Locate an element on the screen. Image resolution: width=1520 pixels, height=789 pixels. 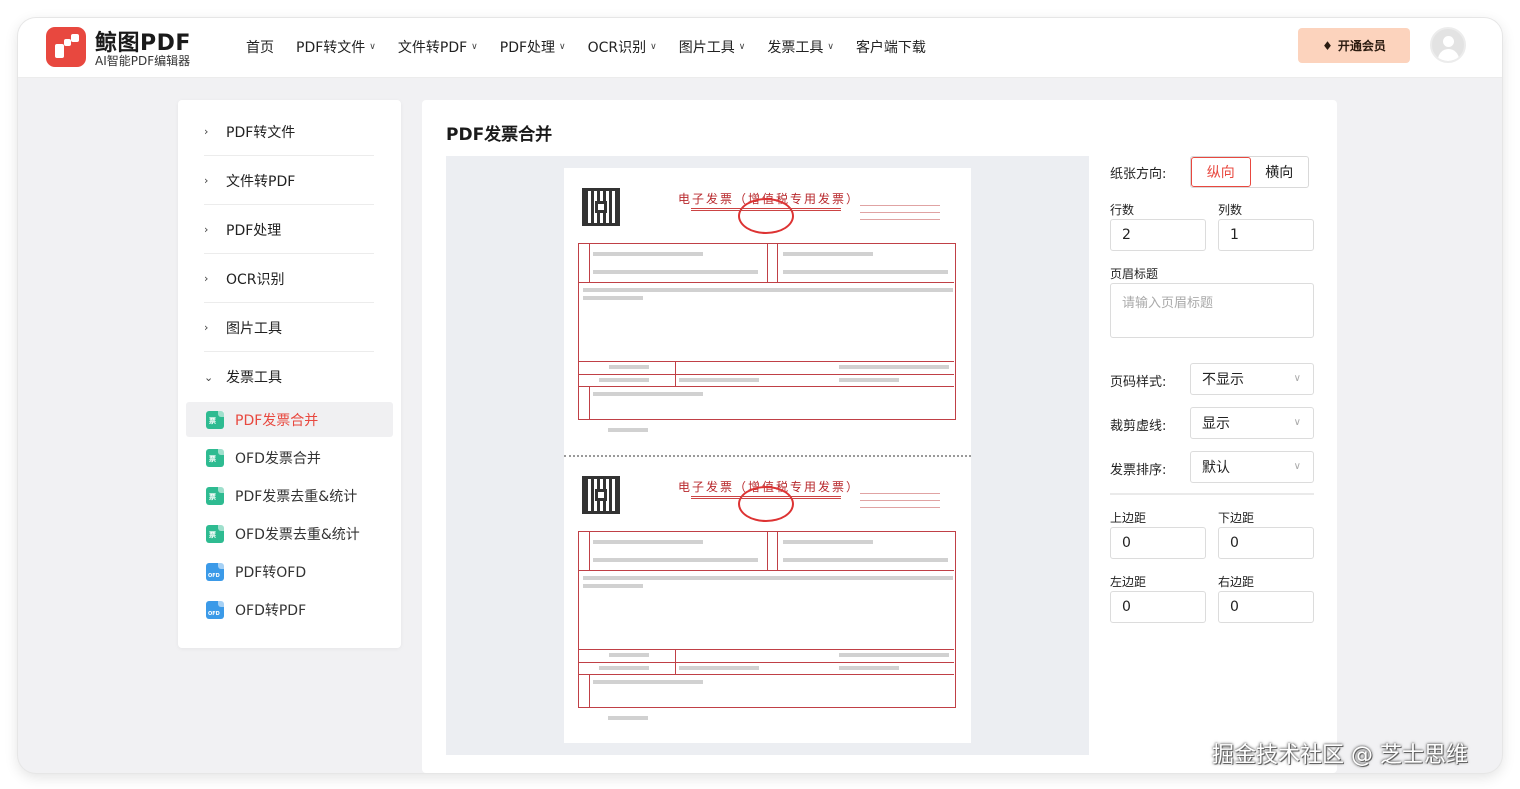
nav-item-file-to-pdf: 文件转PDF ∨ is located at coordinates (438, 47).